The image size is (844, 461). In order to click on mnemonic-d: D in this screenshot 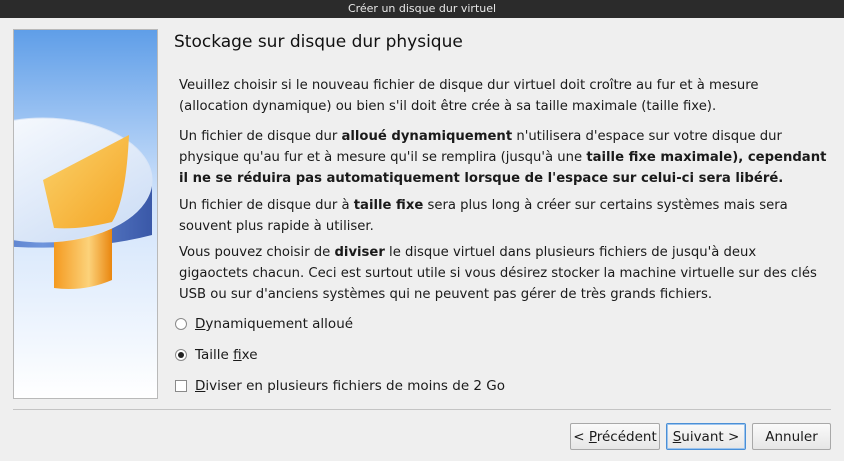, I will do `click(200, 324)`.